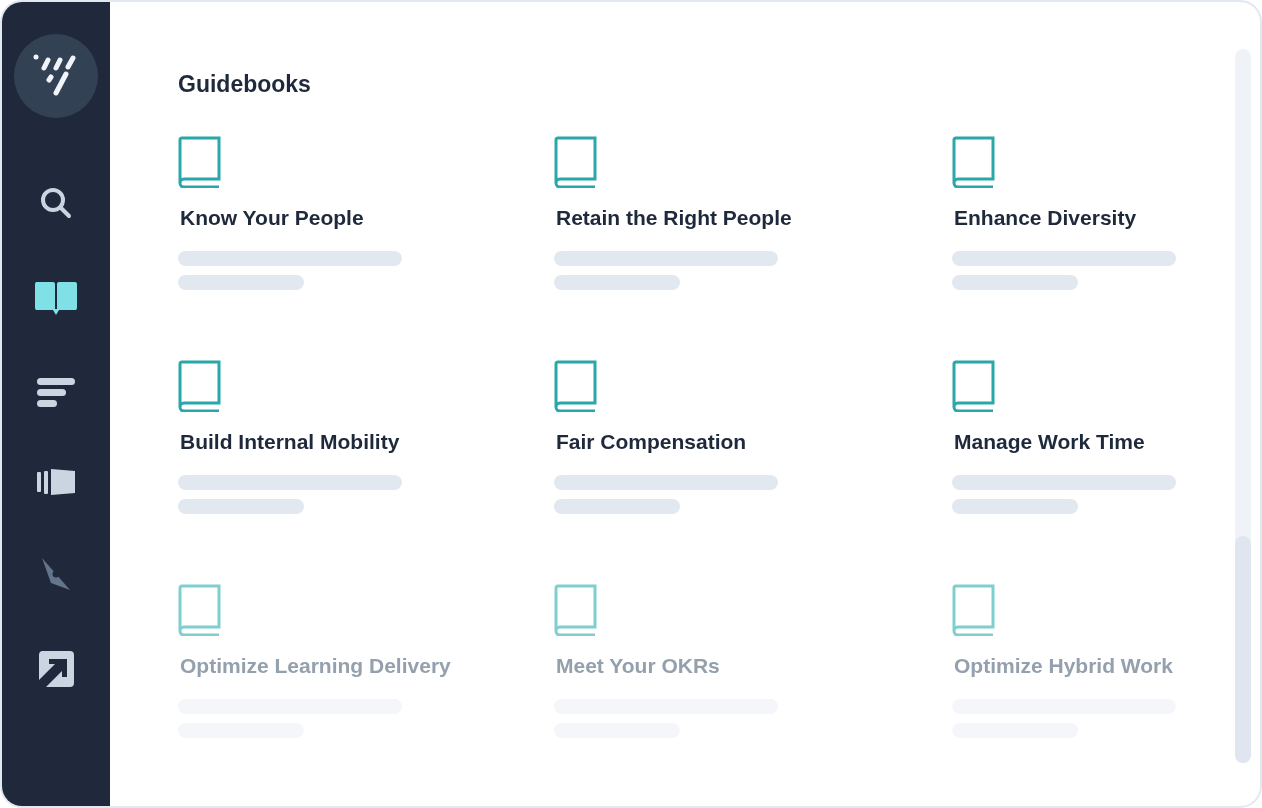  I want to click on page-heading: Guidebooks, so click(245, 84).